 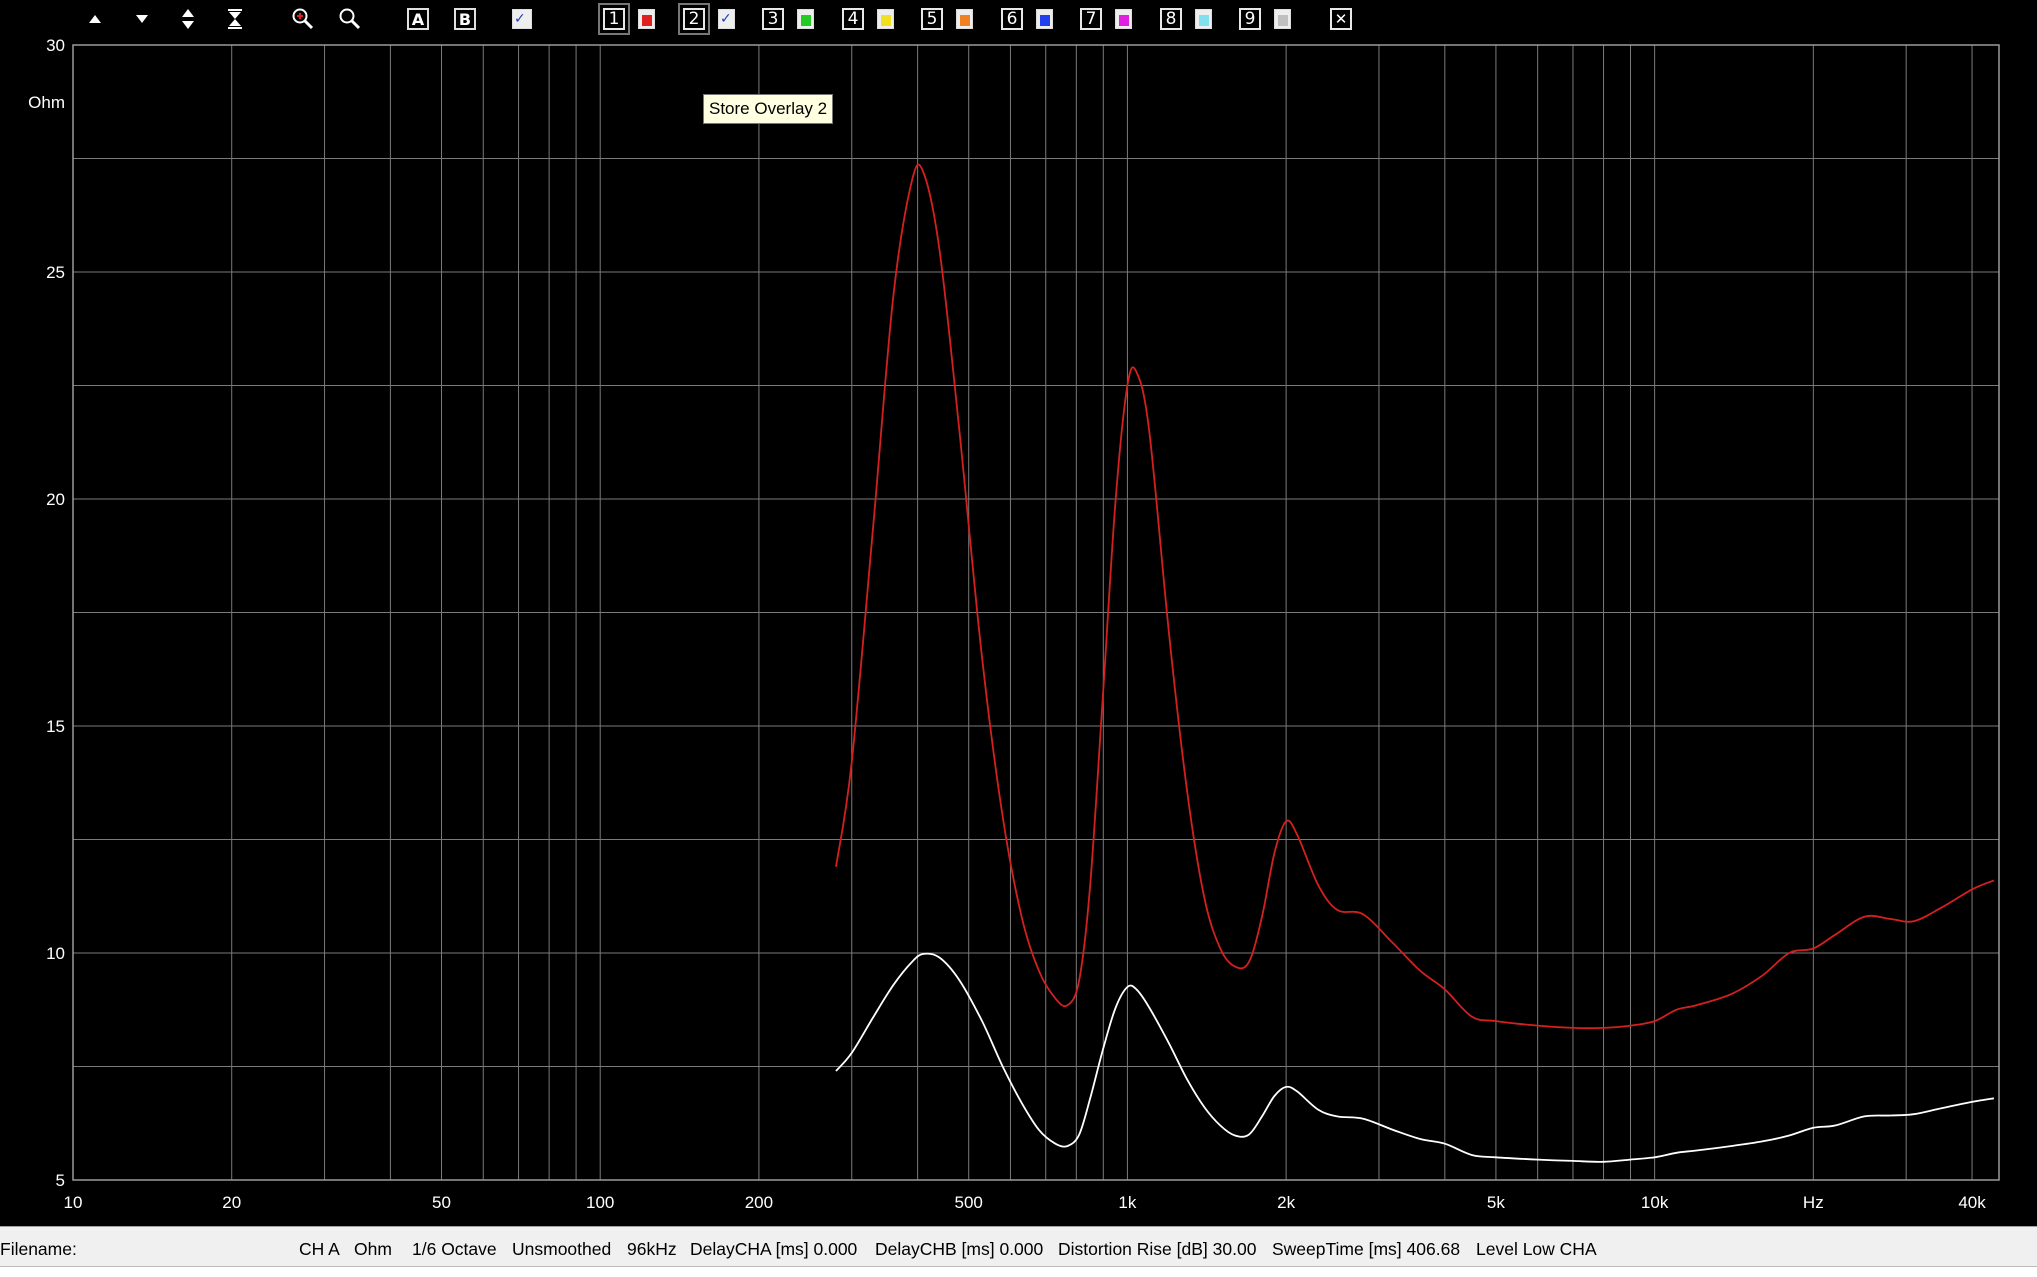 I want to click on status-item: Ohm, so click(x=373, y=1249).